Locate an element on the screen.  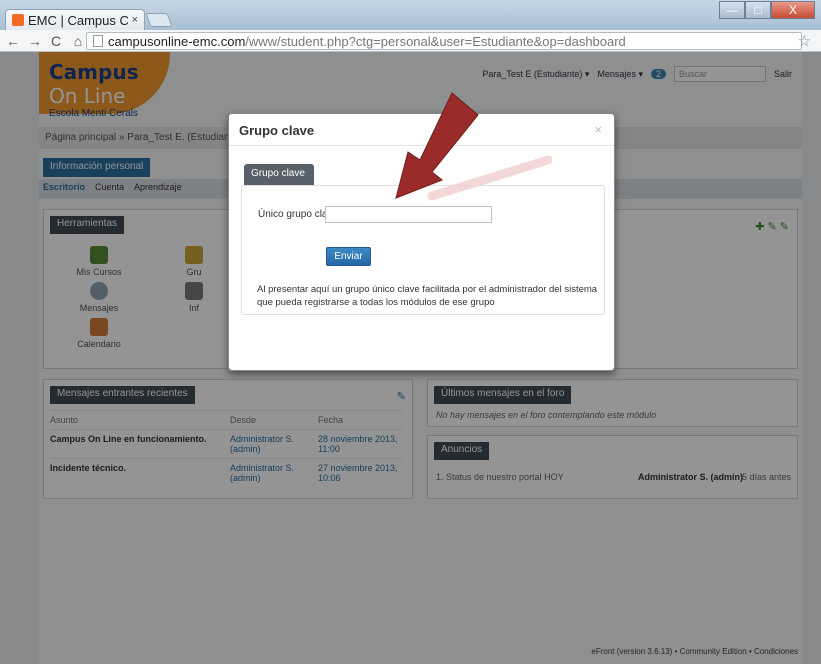
window-titlebar: EMC | Campus C × — □ X is located at coordinates (410, 15).